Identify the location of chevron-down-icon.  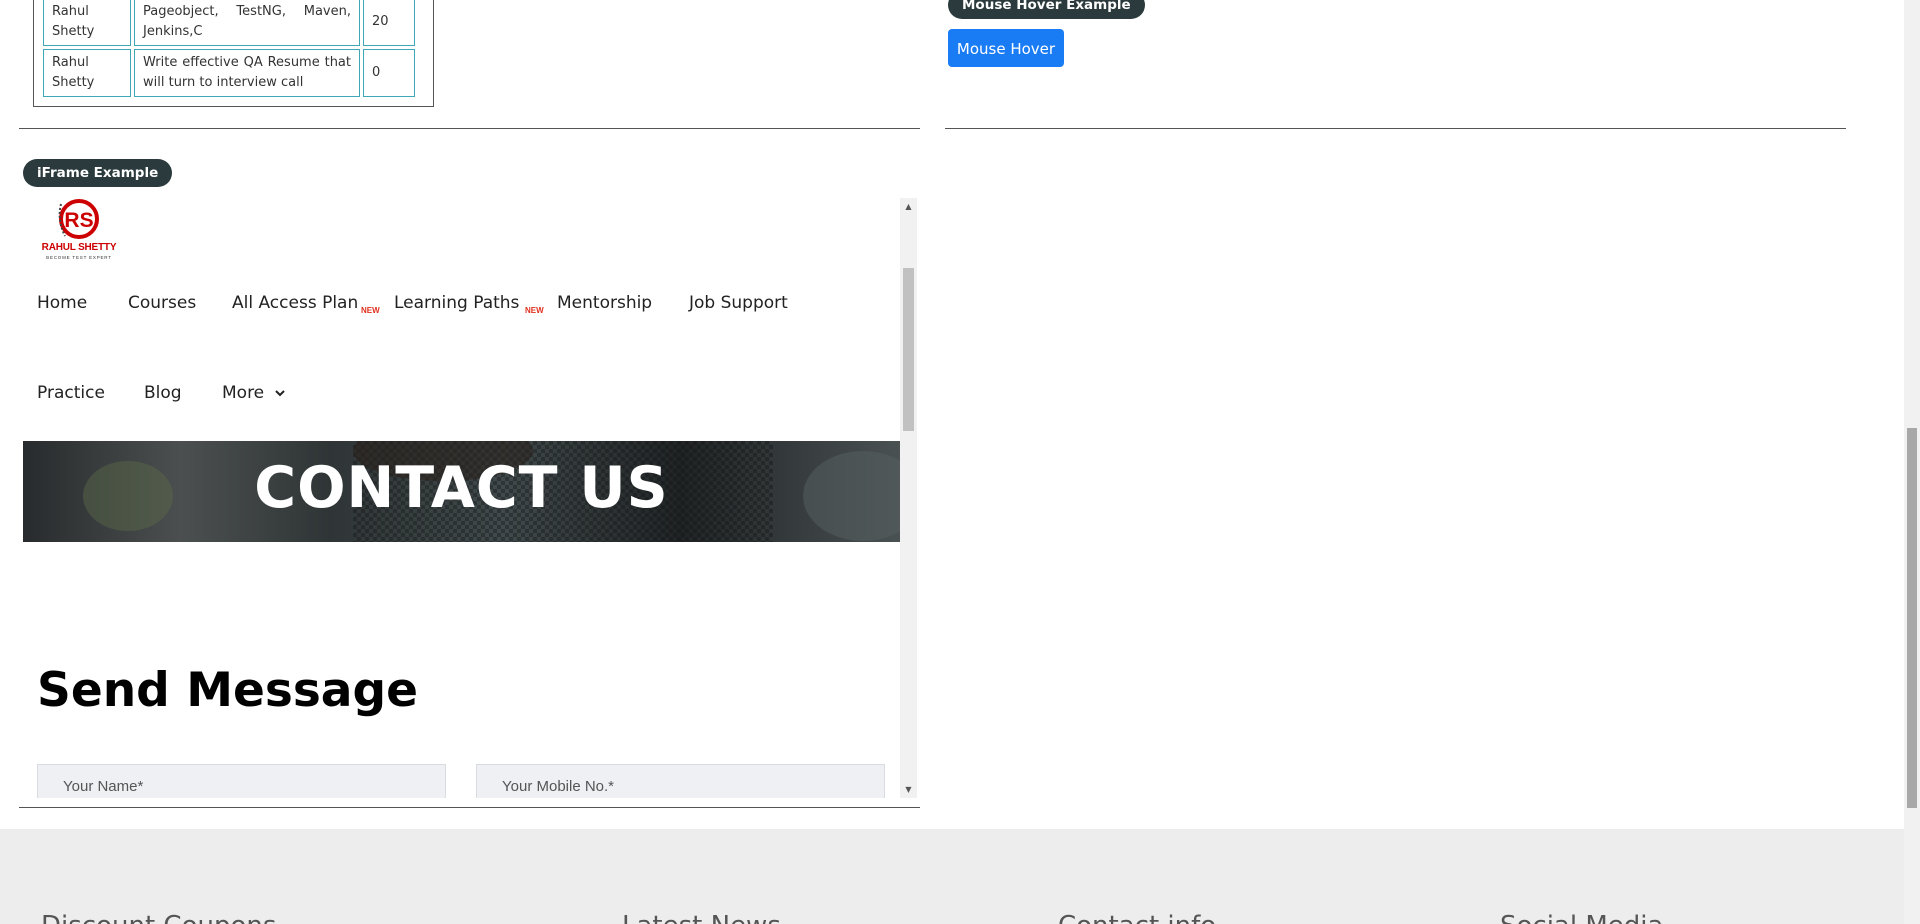
(279, 393).